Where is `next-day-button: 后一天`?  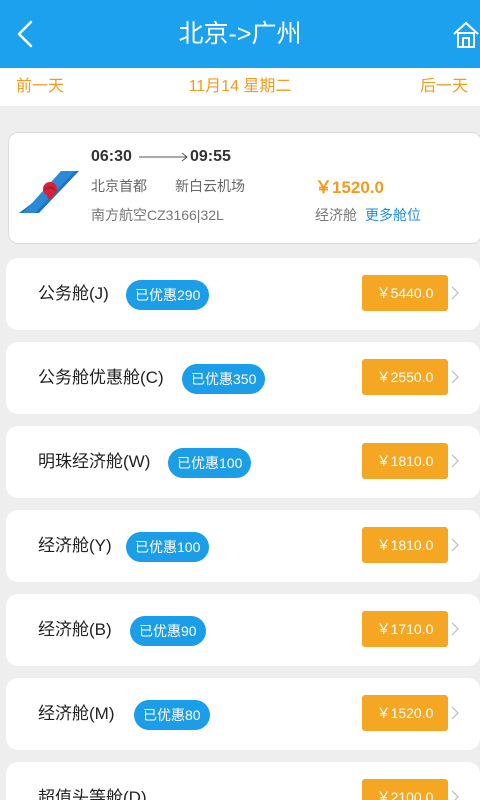 next-day-button: 后一天 is located at coordinates (444, 87).